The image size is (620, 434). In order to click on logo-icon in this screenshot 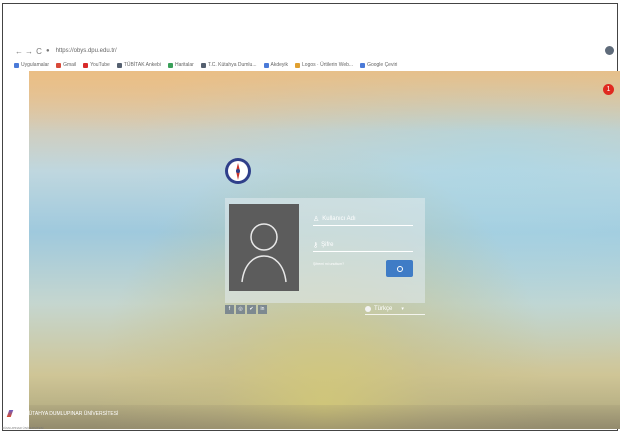, I will do `click(298, 65)`.